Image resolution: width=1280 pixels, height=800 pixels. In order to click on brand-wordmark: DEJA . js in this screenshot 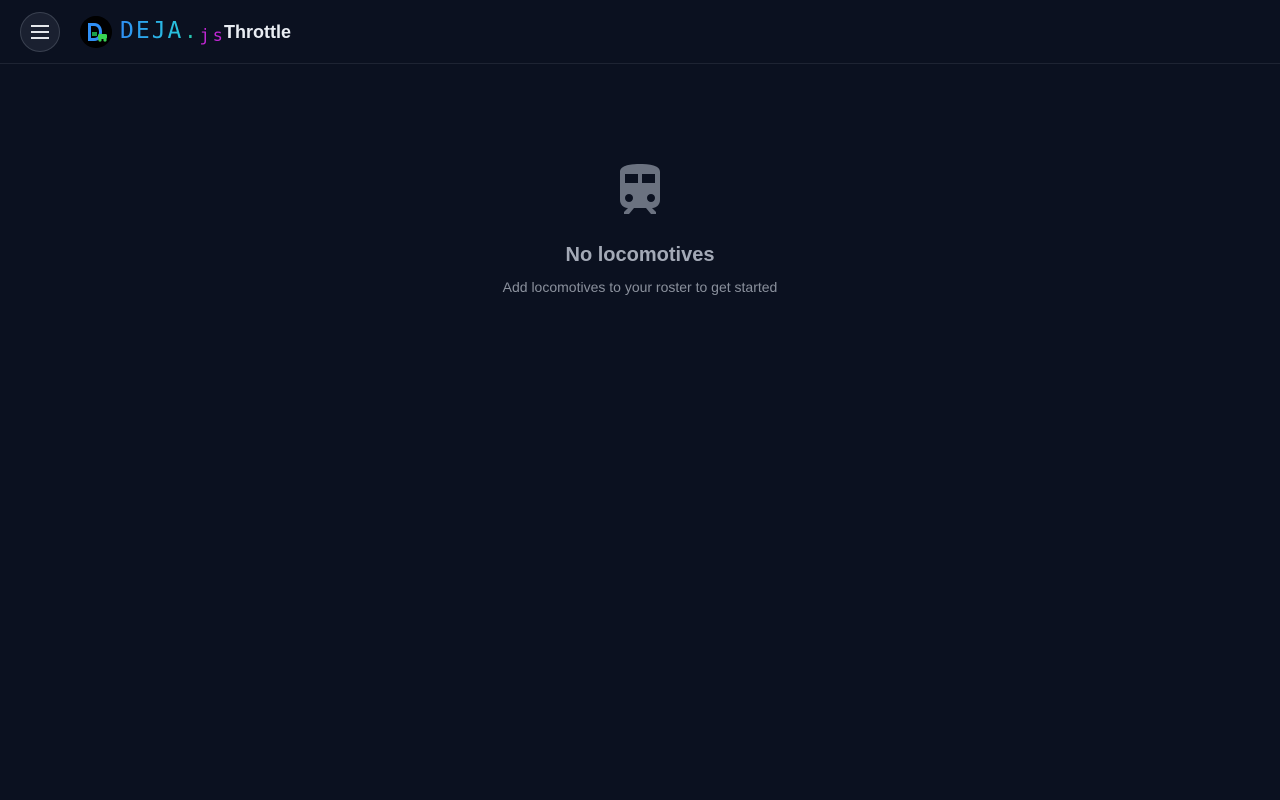, I will do `click(173, 33)`.